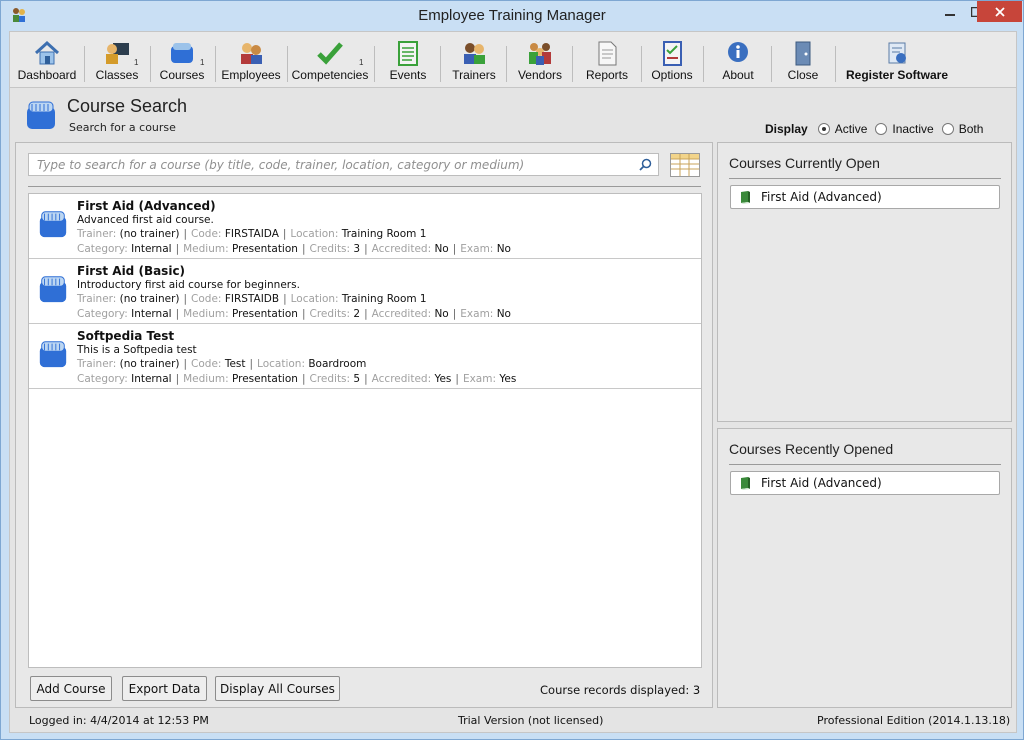 The image size is (1024, 740). What do you see at coordinates (962, 129) in the screenshot?
I see `display-both-radio: Both` at bounding box center [962, 129].